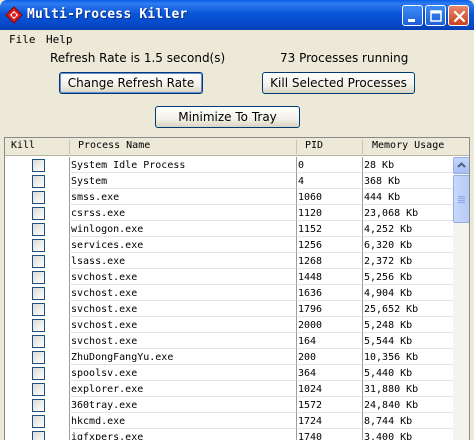 This screenshot has height=440, width=474. What do you see at coordinates (301, 165) in the screenshot?
I see `pid-cell: 0` at bounding box center [301, 165].